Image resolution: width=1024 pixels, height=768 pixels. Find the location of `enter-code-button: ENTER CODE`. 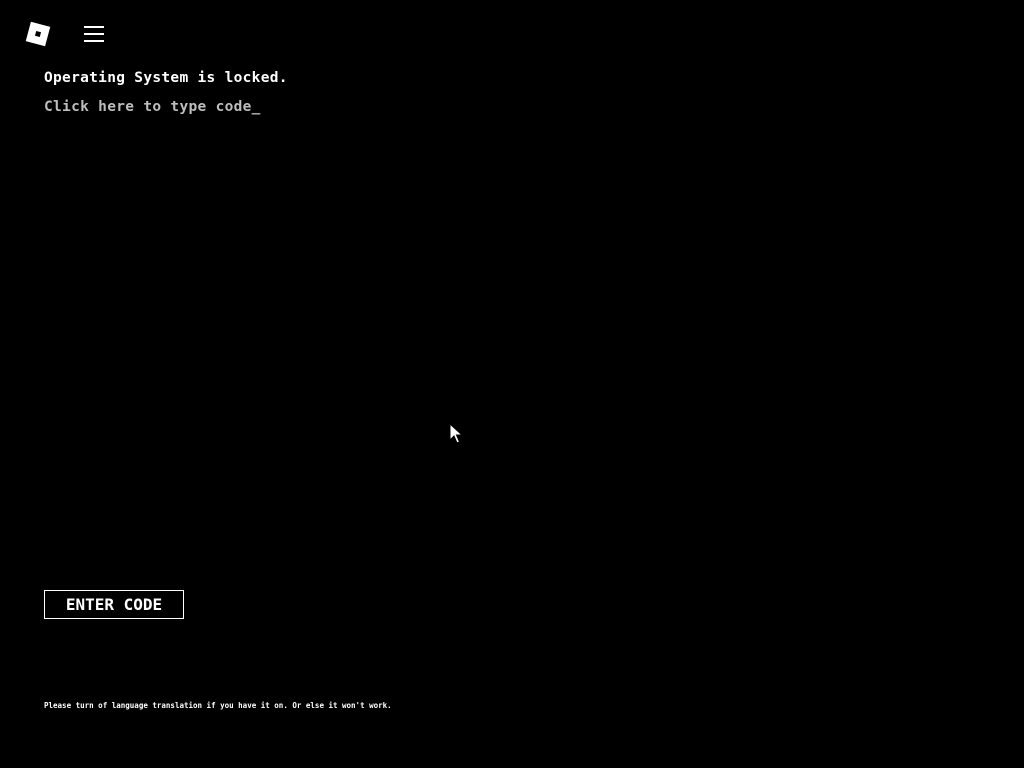

enter-code-button: ENTER CODE is located at coordinates (114, 604).